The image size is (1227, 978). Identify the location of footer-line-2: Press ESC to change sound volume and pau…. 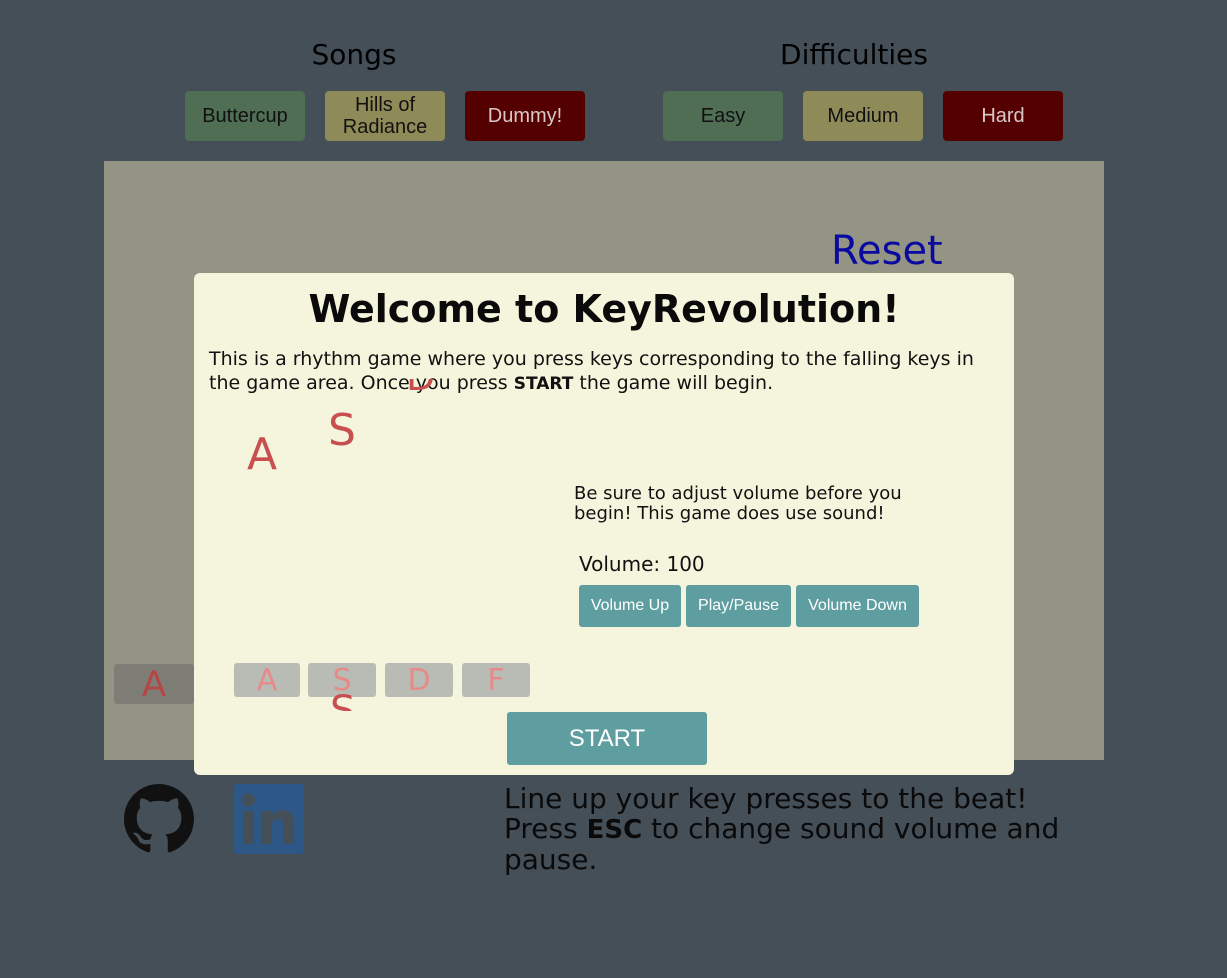
(804, 844).